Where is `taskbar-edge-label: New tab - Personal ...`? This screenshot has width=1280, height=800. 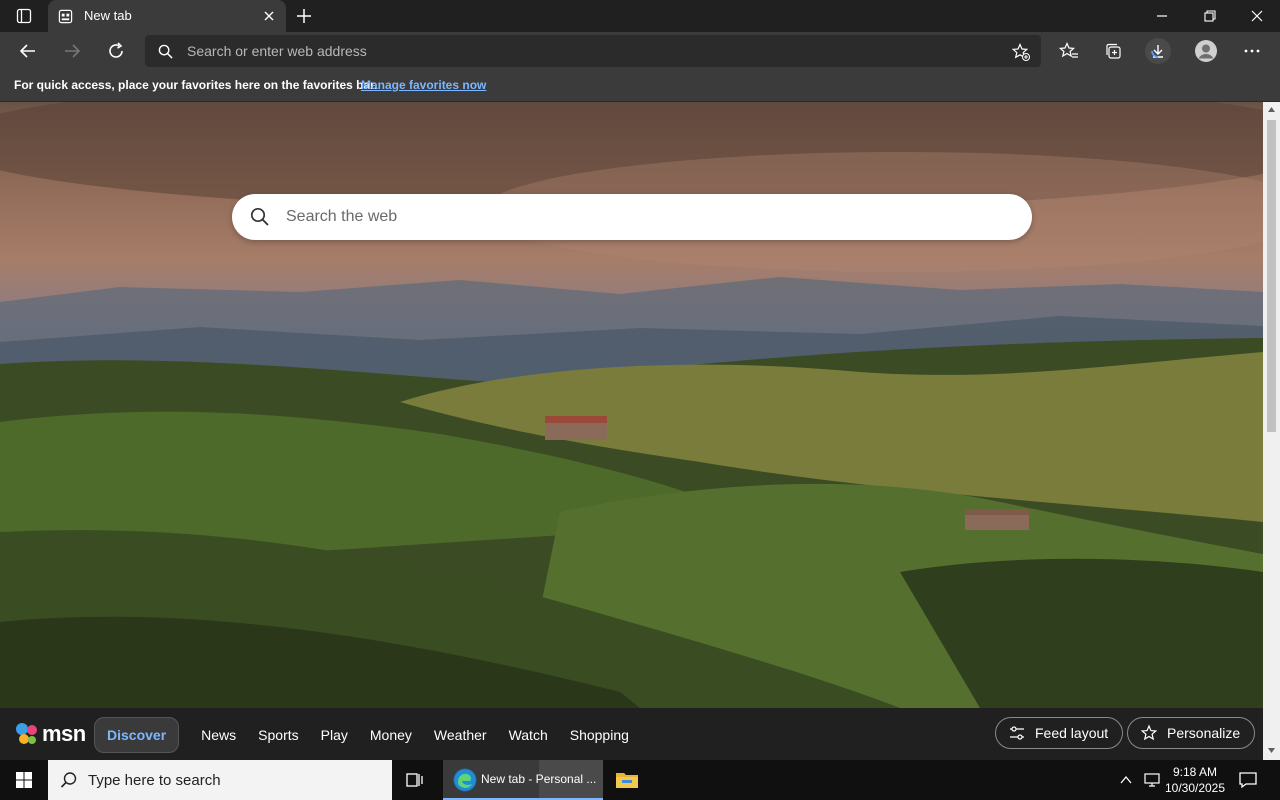
taskbar-edge-label: New tab - Personal ... is located at coordinates (539, 779).